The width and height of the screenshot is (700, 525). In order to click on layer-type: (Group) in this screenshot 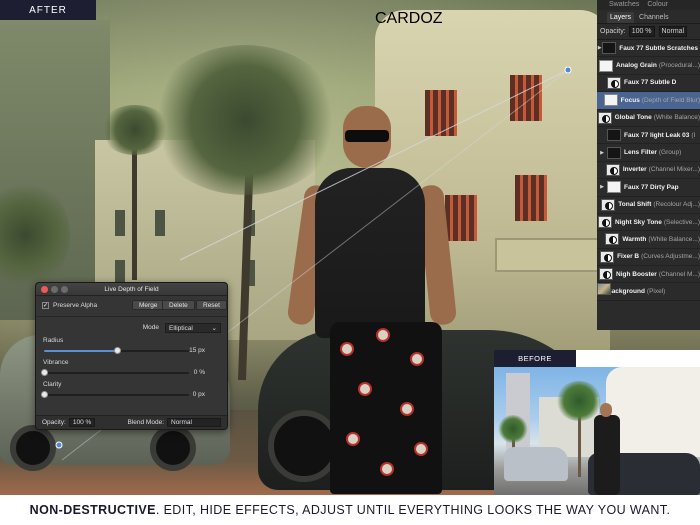, I will do `click(670, 153)`.